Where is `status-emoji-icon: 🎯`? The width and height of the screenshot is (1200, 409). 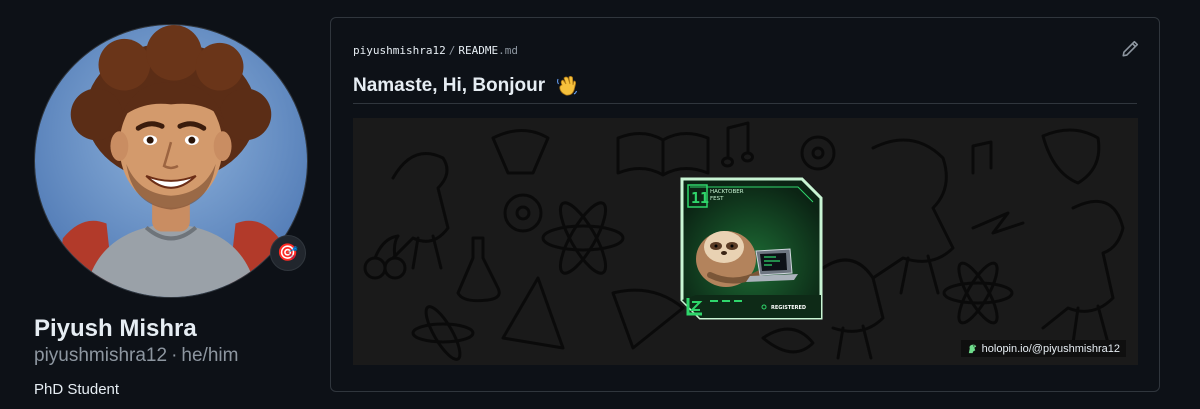 status-emoji-icon: 🎯 is located at coordinates (288, 252).